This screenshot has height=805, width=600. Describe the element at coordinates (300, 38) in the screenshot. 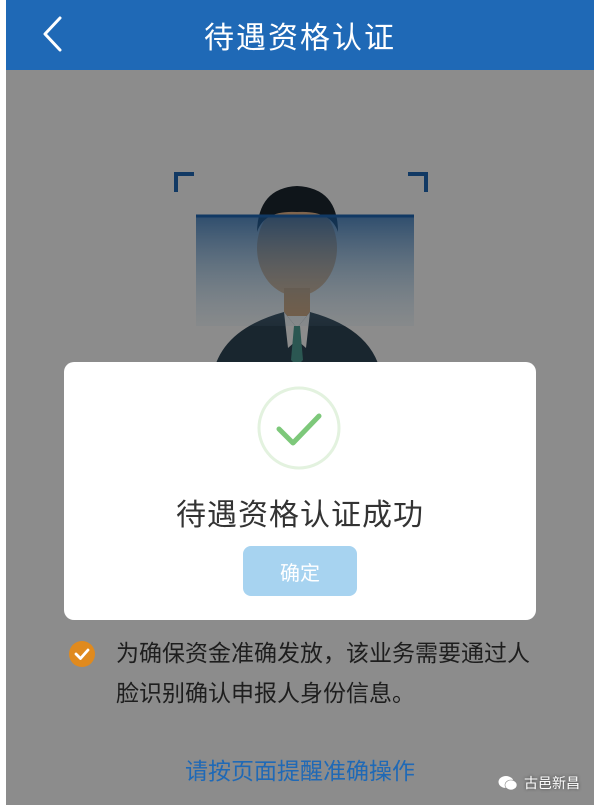

I see `page-title: 待遇资格认证` at that location.